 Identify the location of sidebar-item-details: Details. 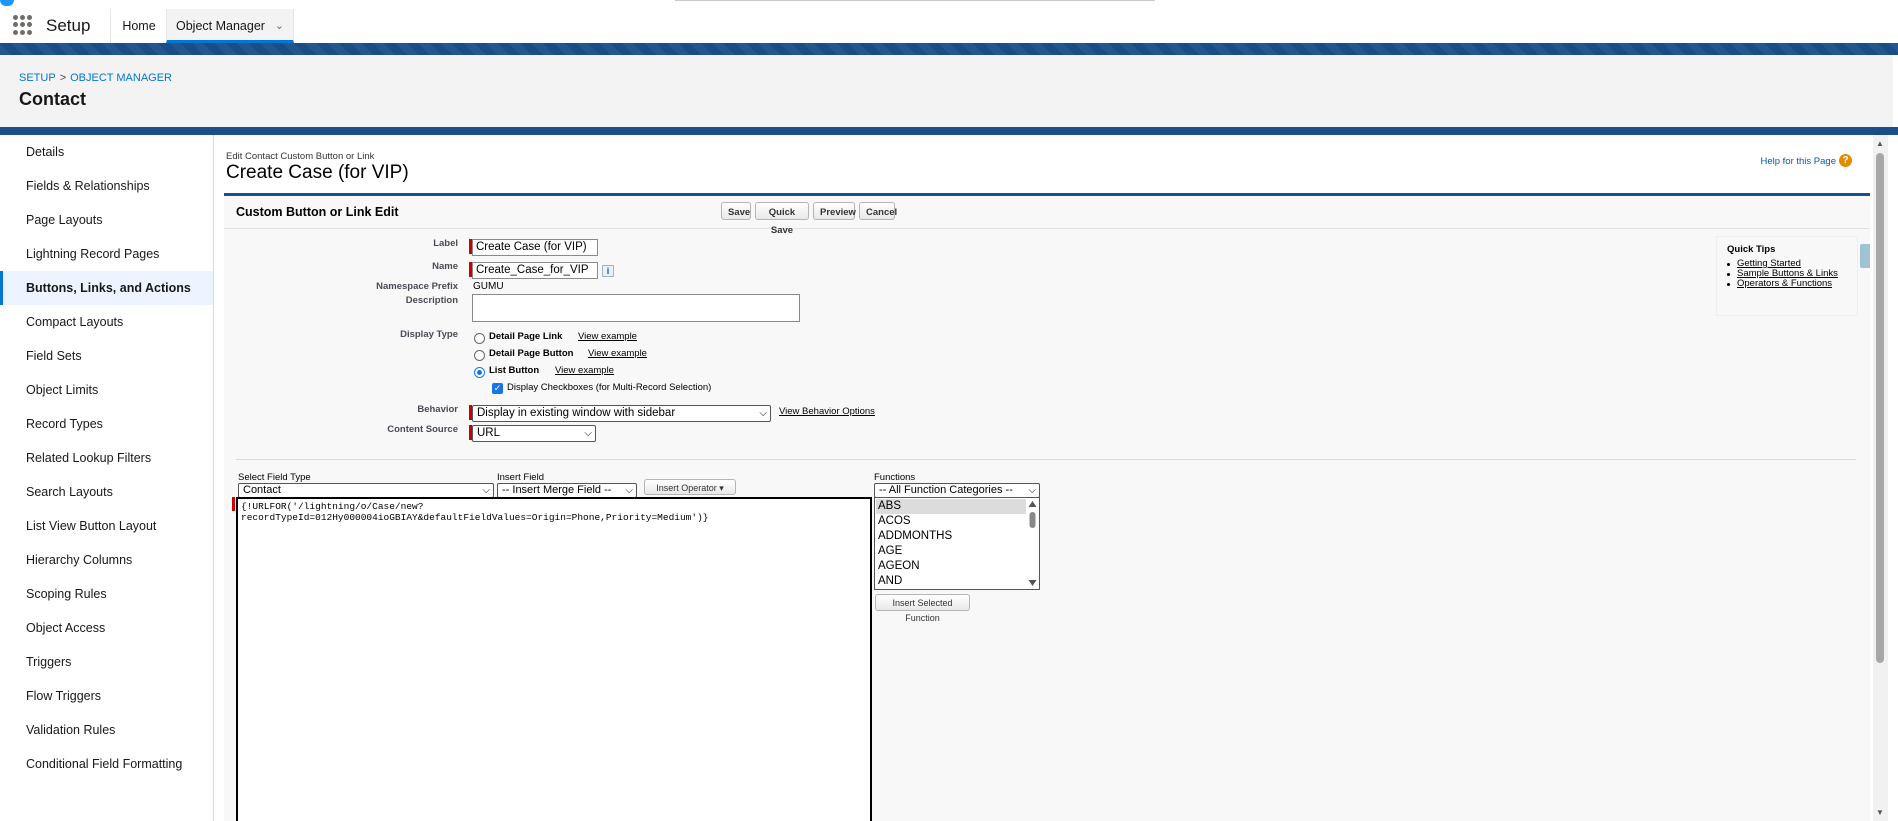
(106, 152).